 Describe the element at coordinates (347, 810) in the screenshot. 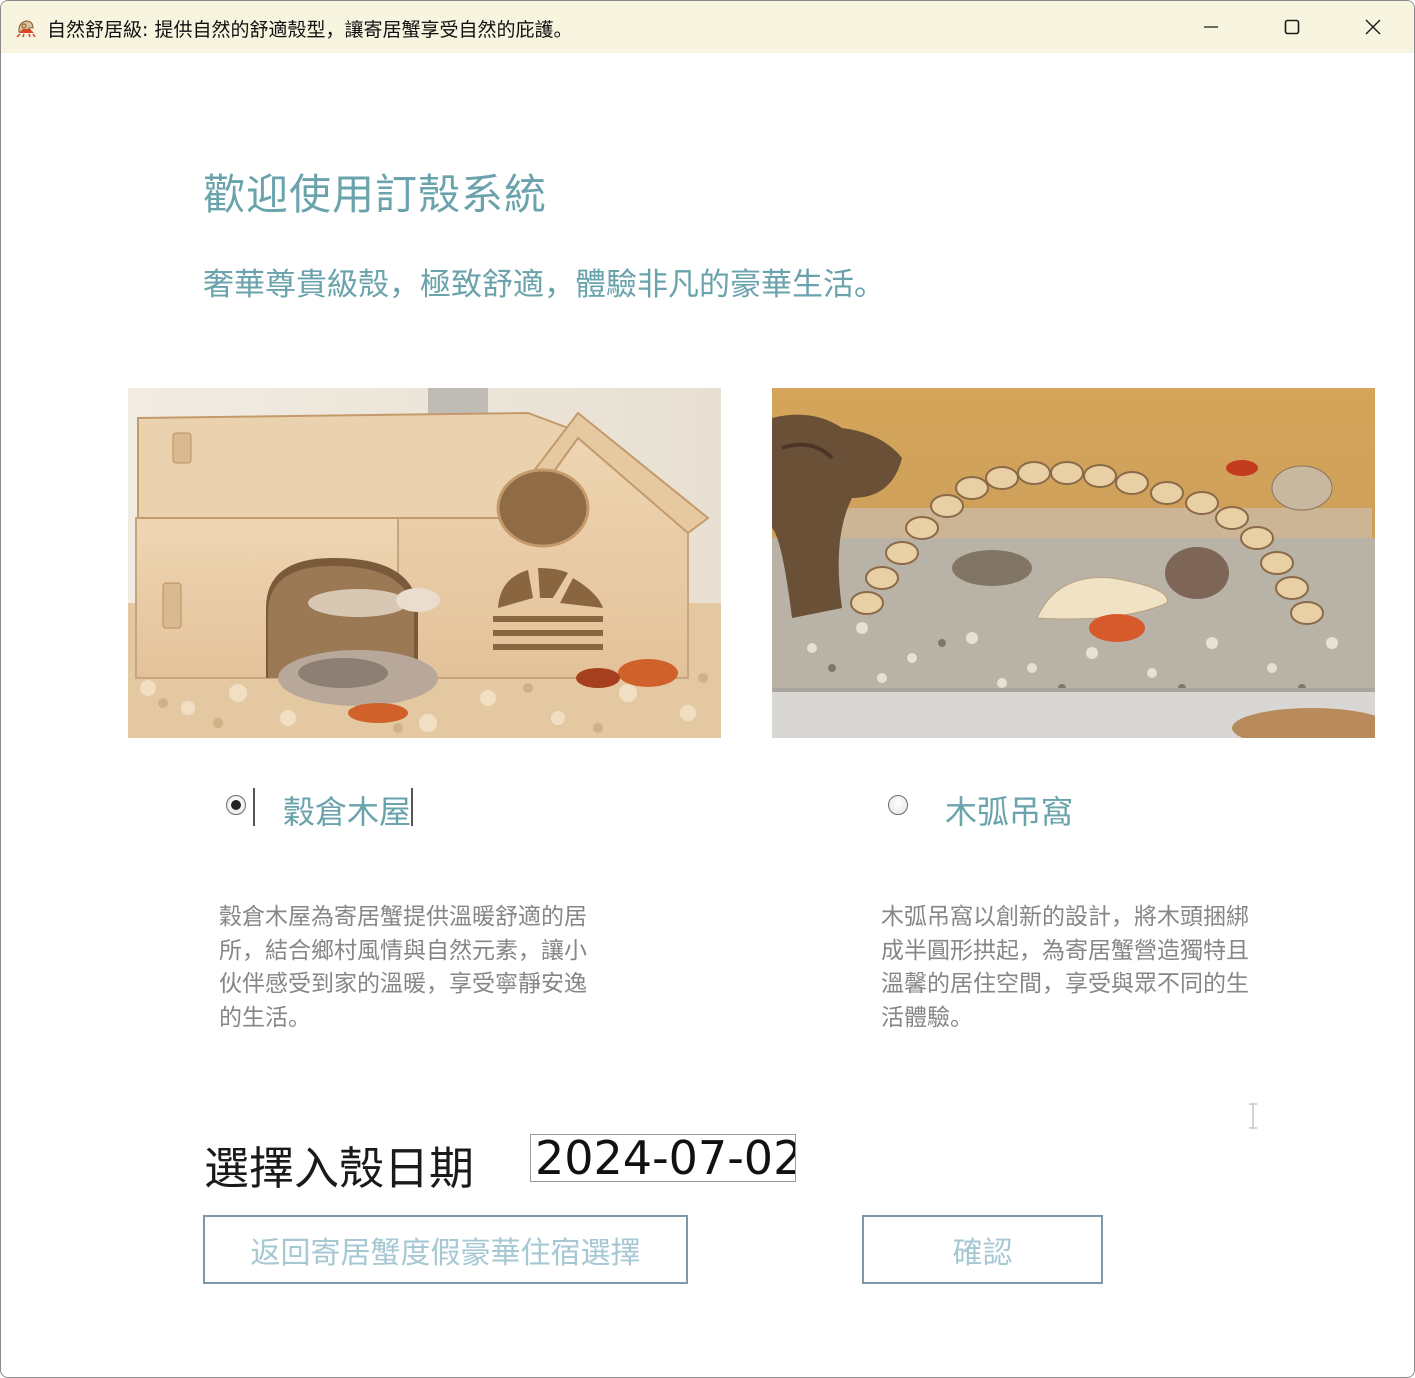

I see `option-label-wooden-barn-house: 穀倉木屋` at that location.